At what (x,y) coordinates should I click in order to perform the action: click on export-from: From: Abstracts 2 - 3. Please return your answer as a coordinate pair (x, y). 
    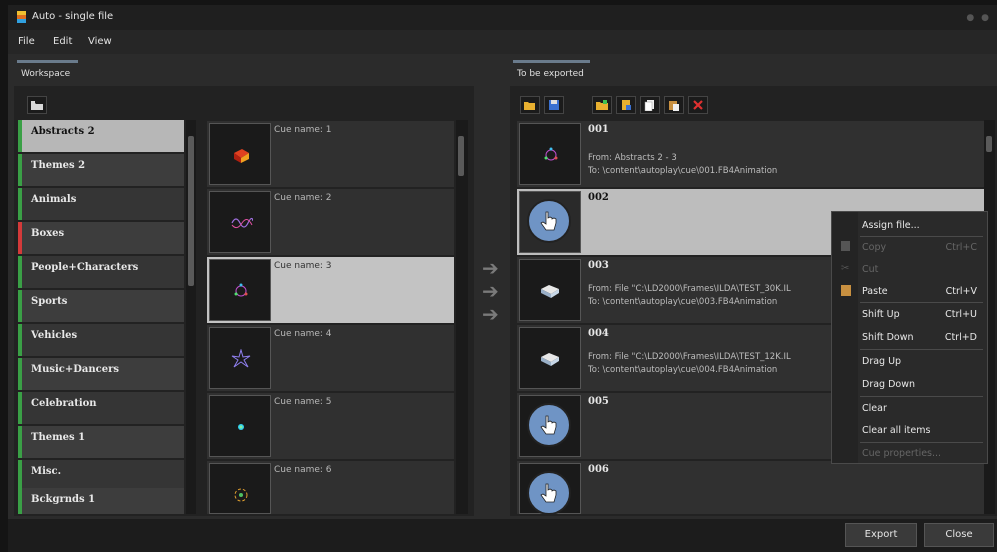
    Looking at the image, I should click on (632, 158).